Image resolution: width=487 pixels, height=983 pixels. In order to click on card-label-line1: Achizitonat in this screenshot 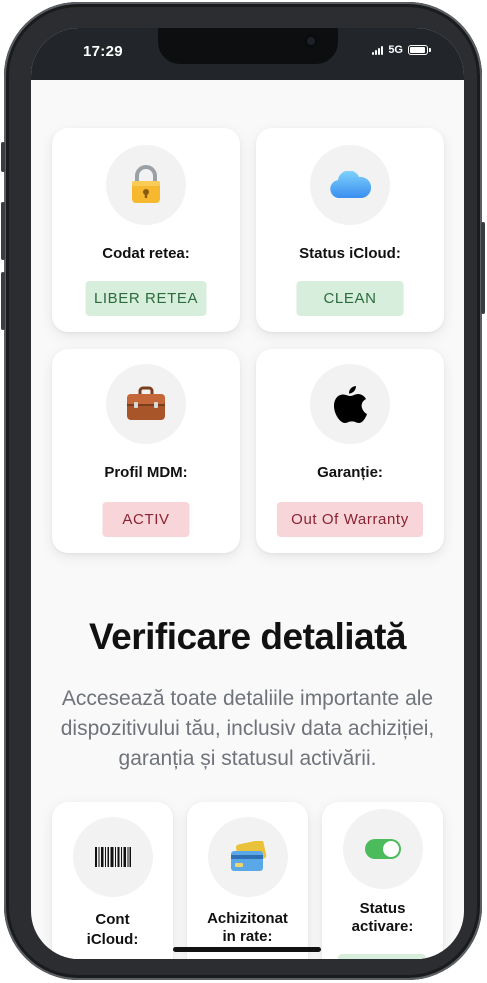, I will do `click(247, 918)`.